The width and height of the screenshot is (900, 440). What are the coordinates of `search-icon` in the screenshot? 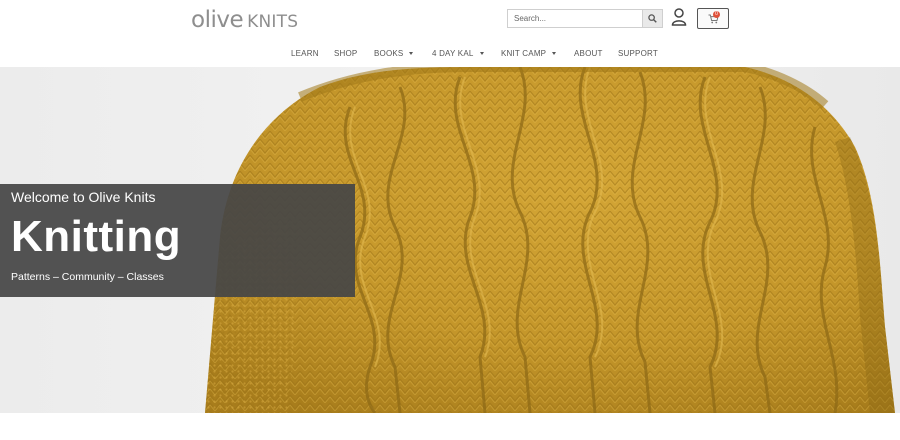 It's located at (652, 18).